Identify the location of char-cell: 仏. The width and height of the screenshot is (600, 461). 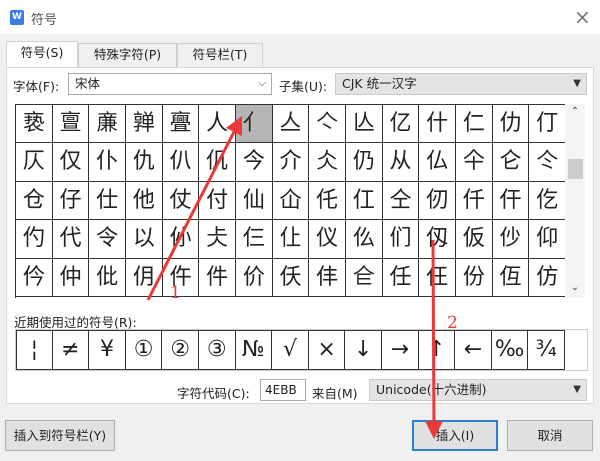
(438, 162).